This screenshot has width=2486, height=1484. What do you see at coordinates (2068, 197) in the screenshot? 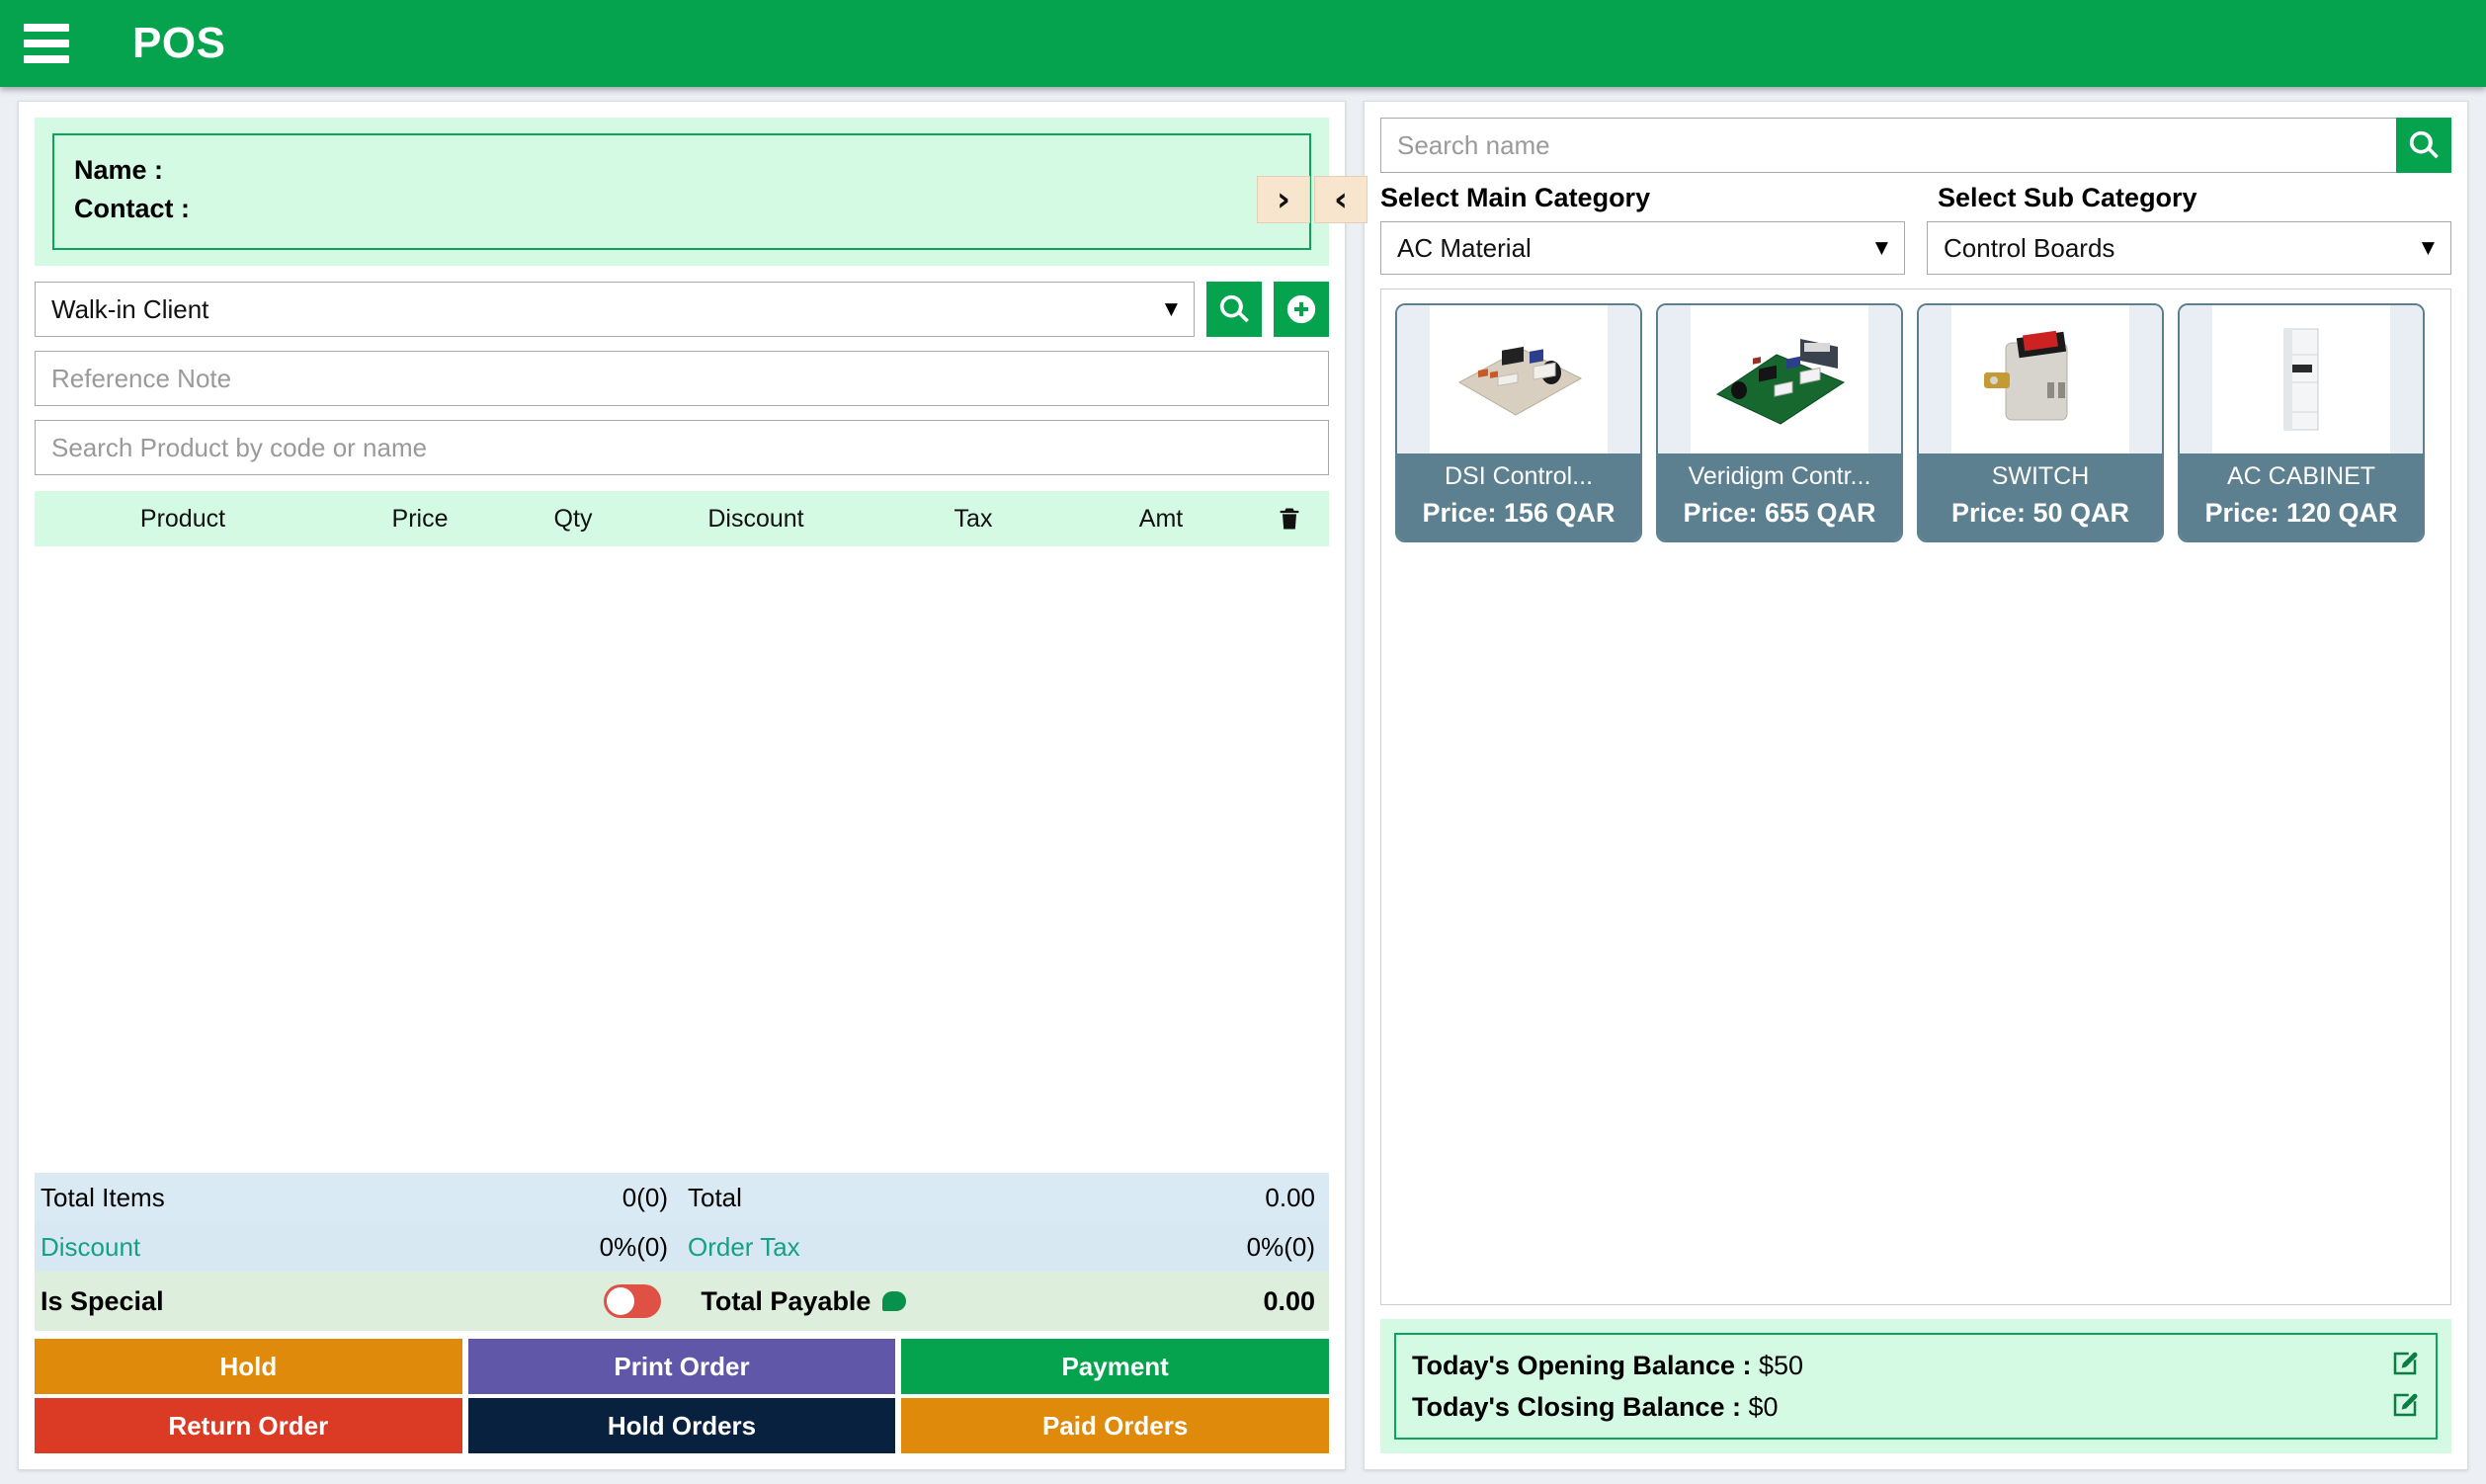
I see `sub-category-label: Select Sub Category` at bounding box center [2068, 197].